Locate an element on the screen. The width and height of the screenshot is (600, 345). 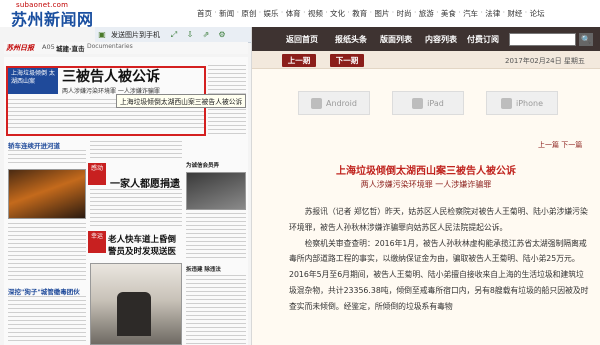
iphone-icon is located at coordinates (506, 103).